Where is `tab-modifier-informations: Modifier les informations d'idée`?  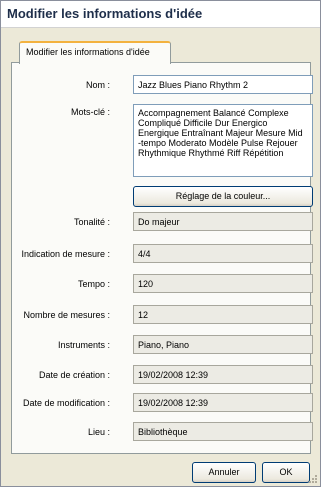 tab-modifier-informations: Modifier les informations d'idée is located at coordinates (95, 52).